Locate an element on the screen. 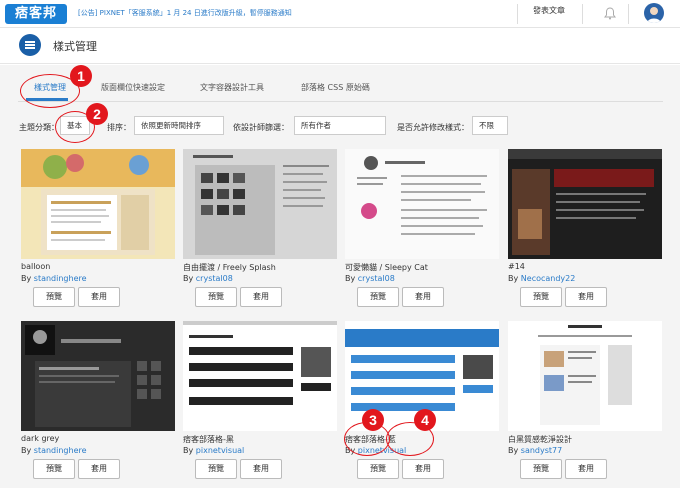  editable-label: 是否允許修改樣式： is located at coordinates (433, 127).